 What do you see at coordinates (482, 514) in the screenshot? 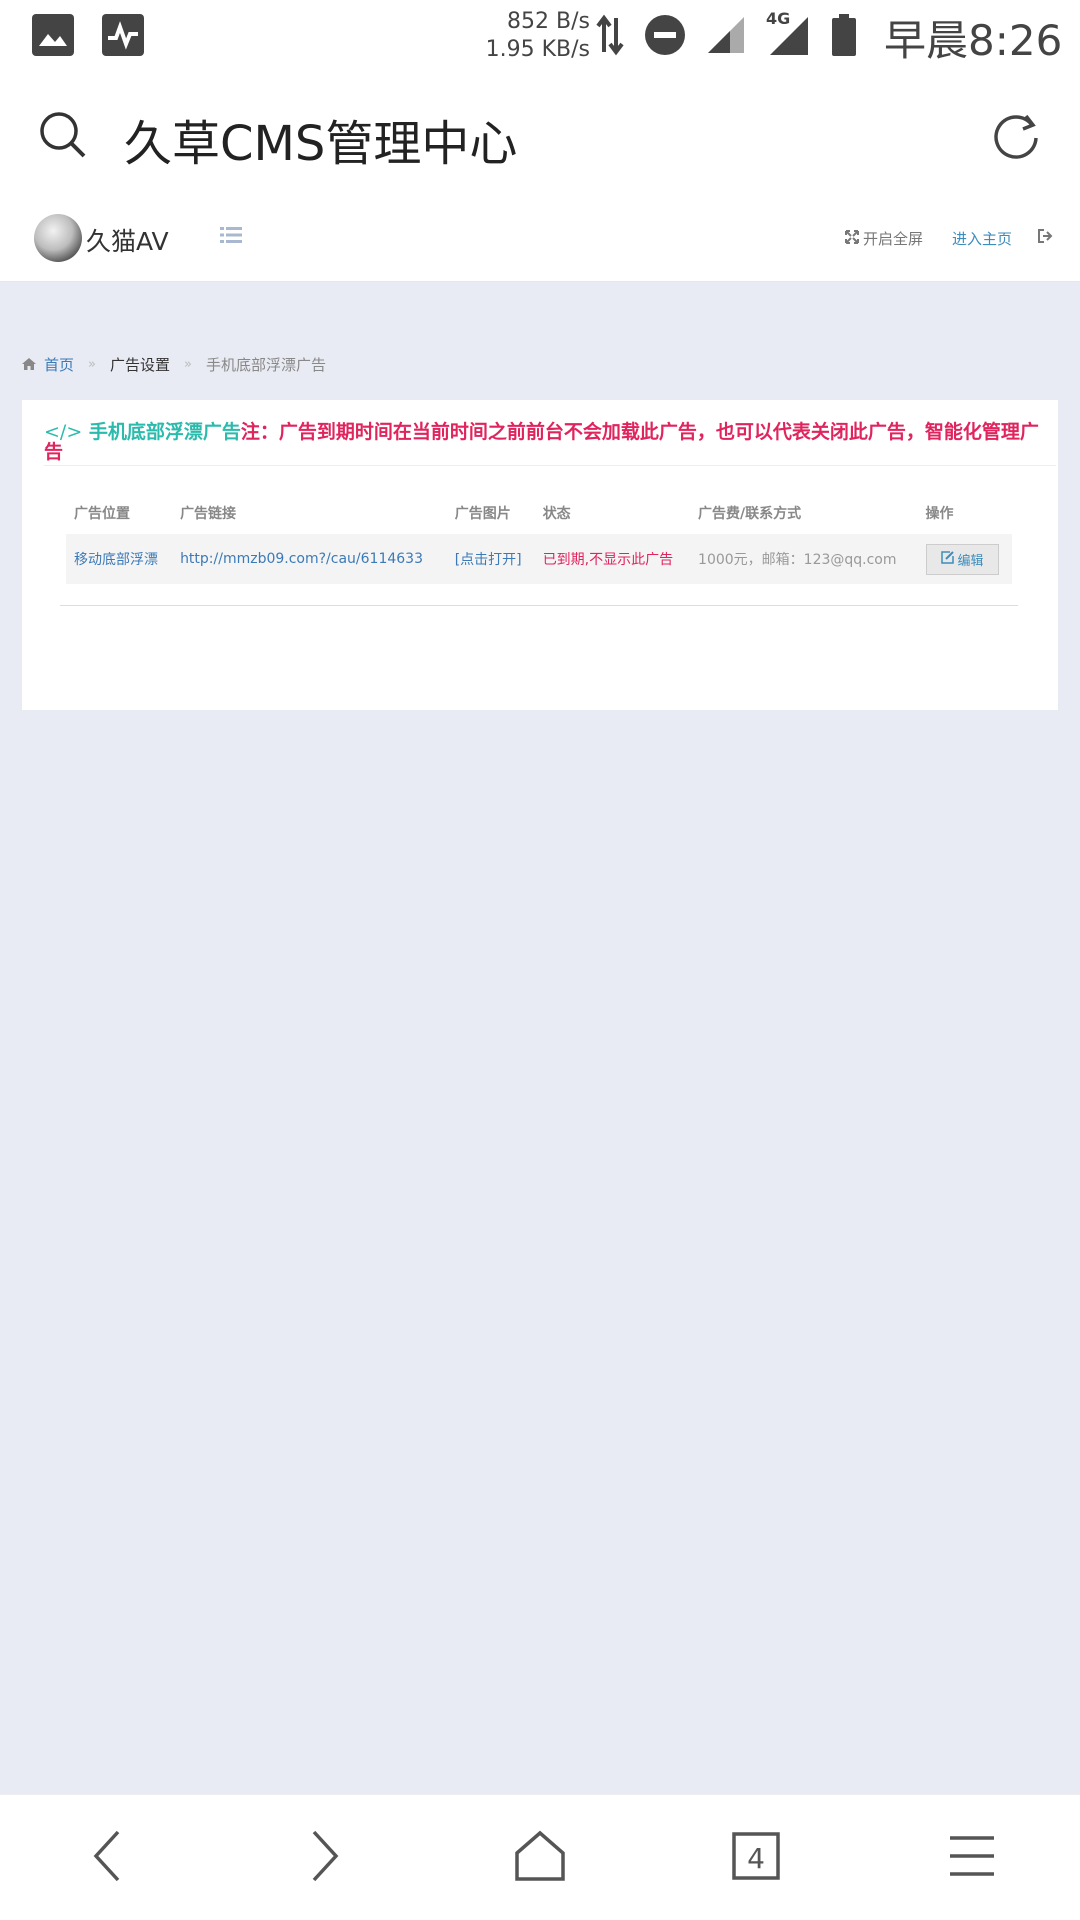
I see `header-image: 广告图片` at bounding box center [482, 514].